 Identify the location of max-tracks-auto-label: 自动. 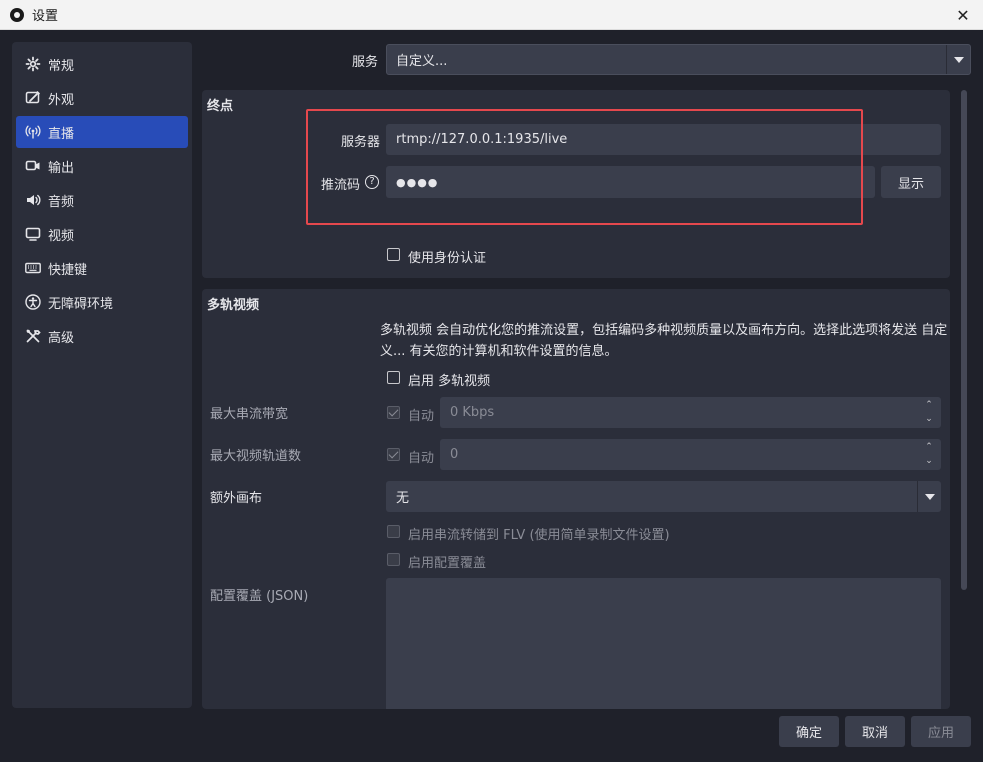
(421, 458).